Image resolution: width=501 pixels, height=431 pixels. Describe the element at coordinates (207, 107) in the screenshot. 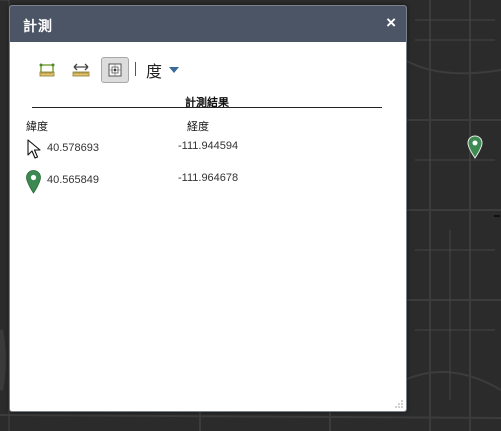

I see `results-divider` at that location.